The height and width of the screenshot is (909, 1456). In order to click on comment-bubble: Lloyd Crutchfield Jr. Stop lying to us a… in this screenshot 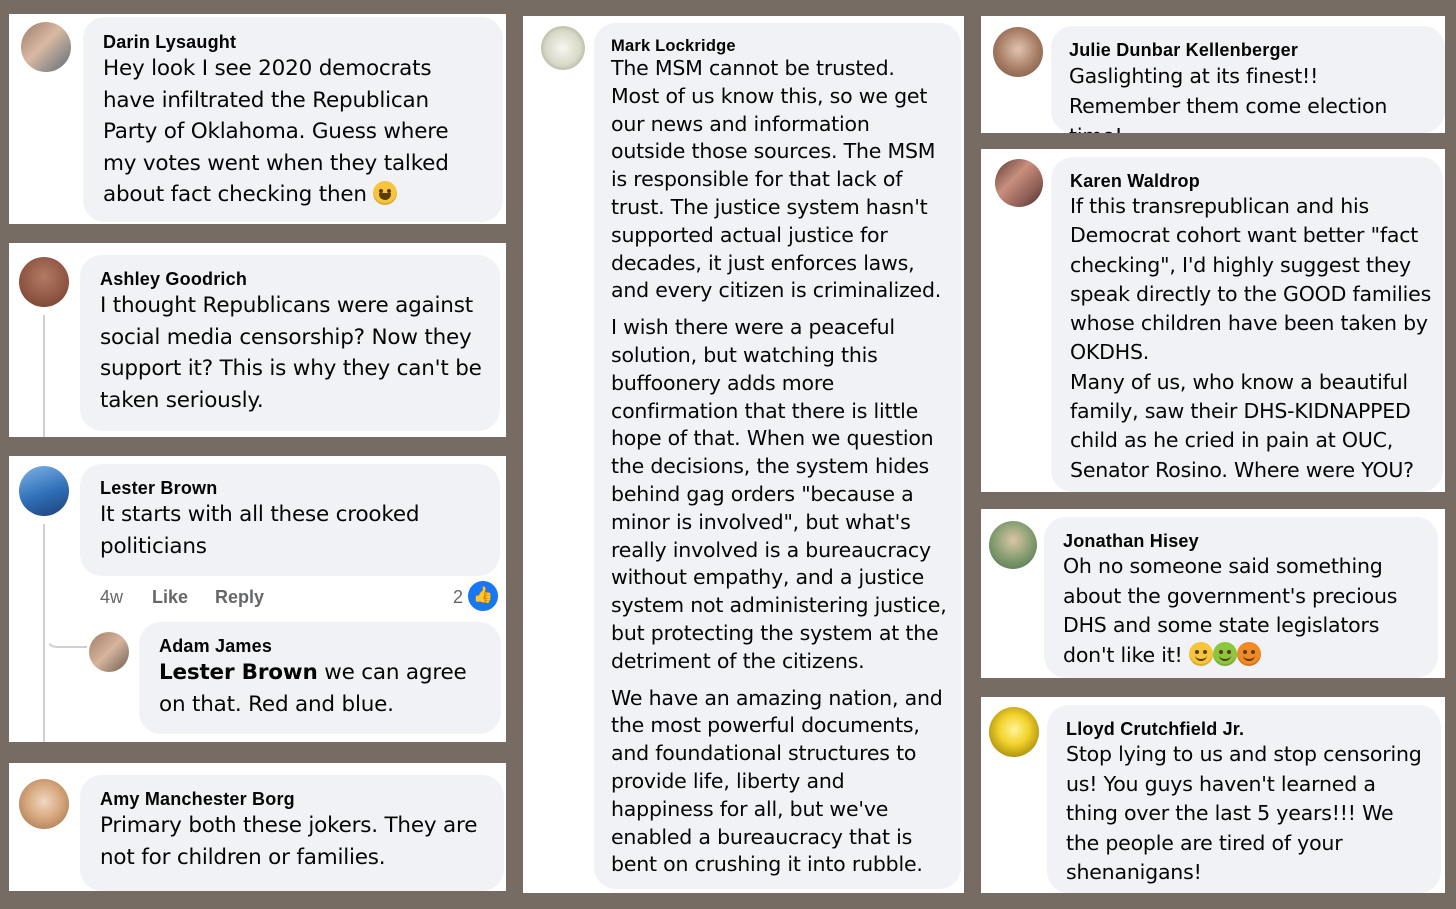, I will do `click(1244, 799)`.